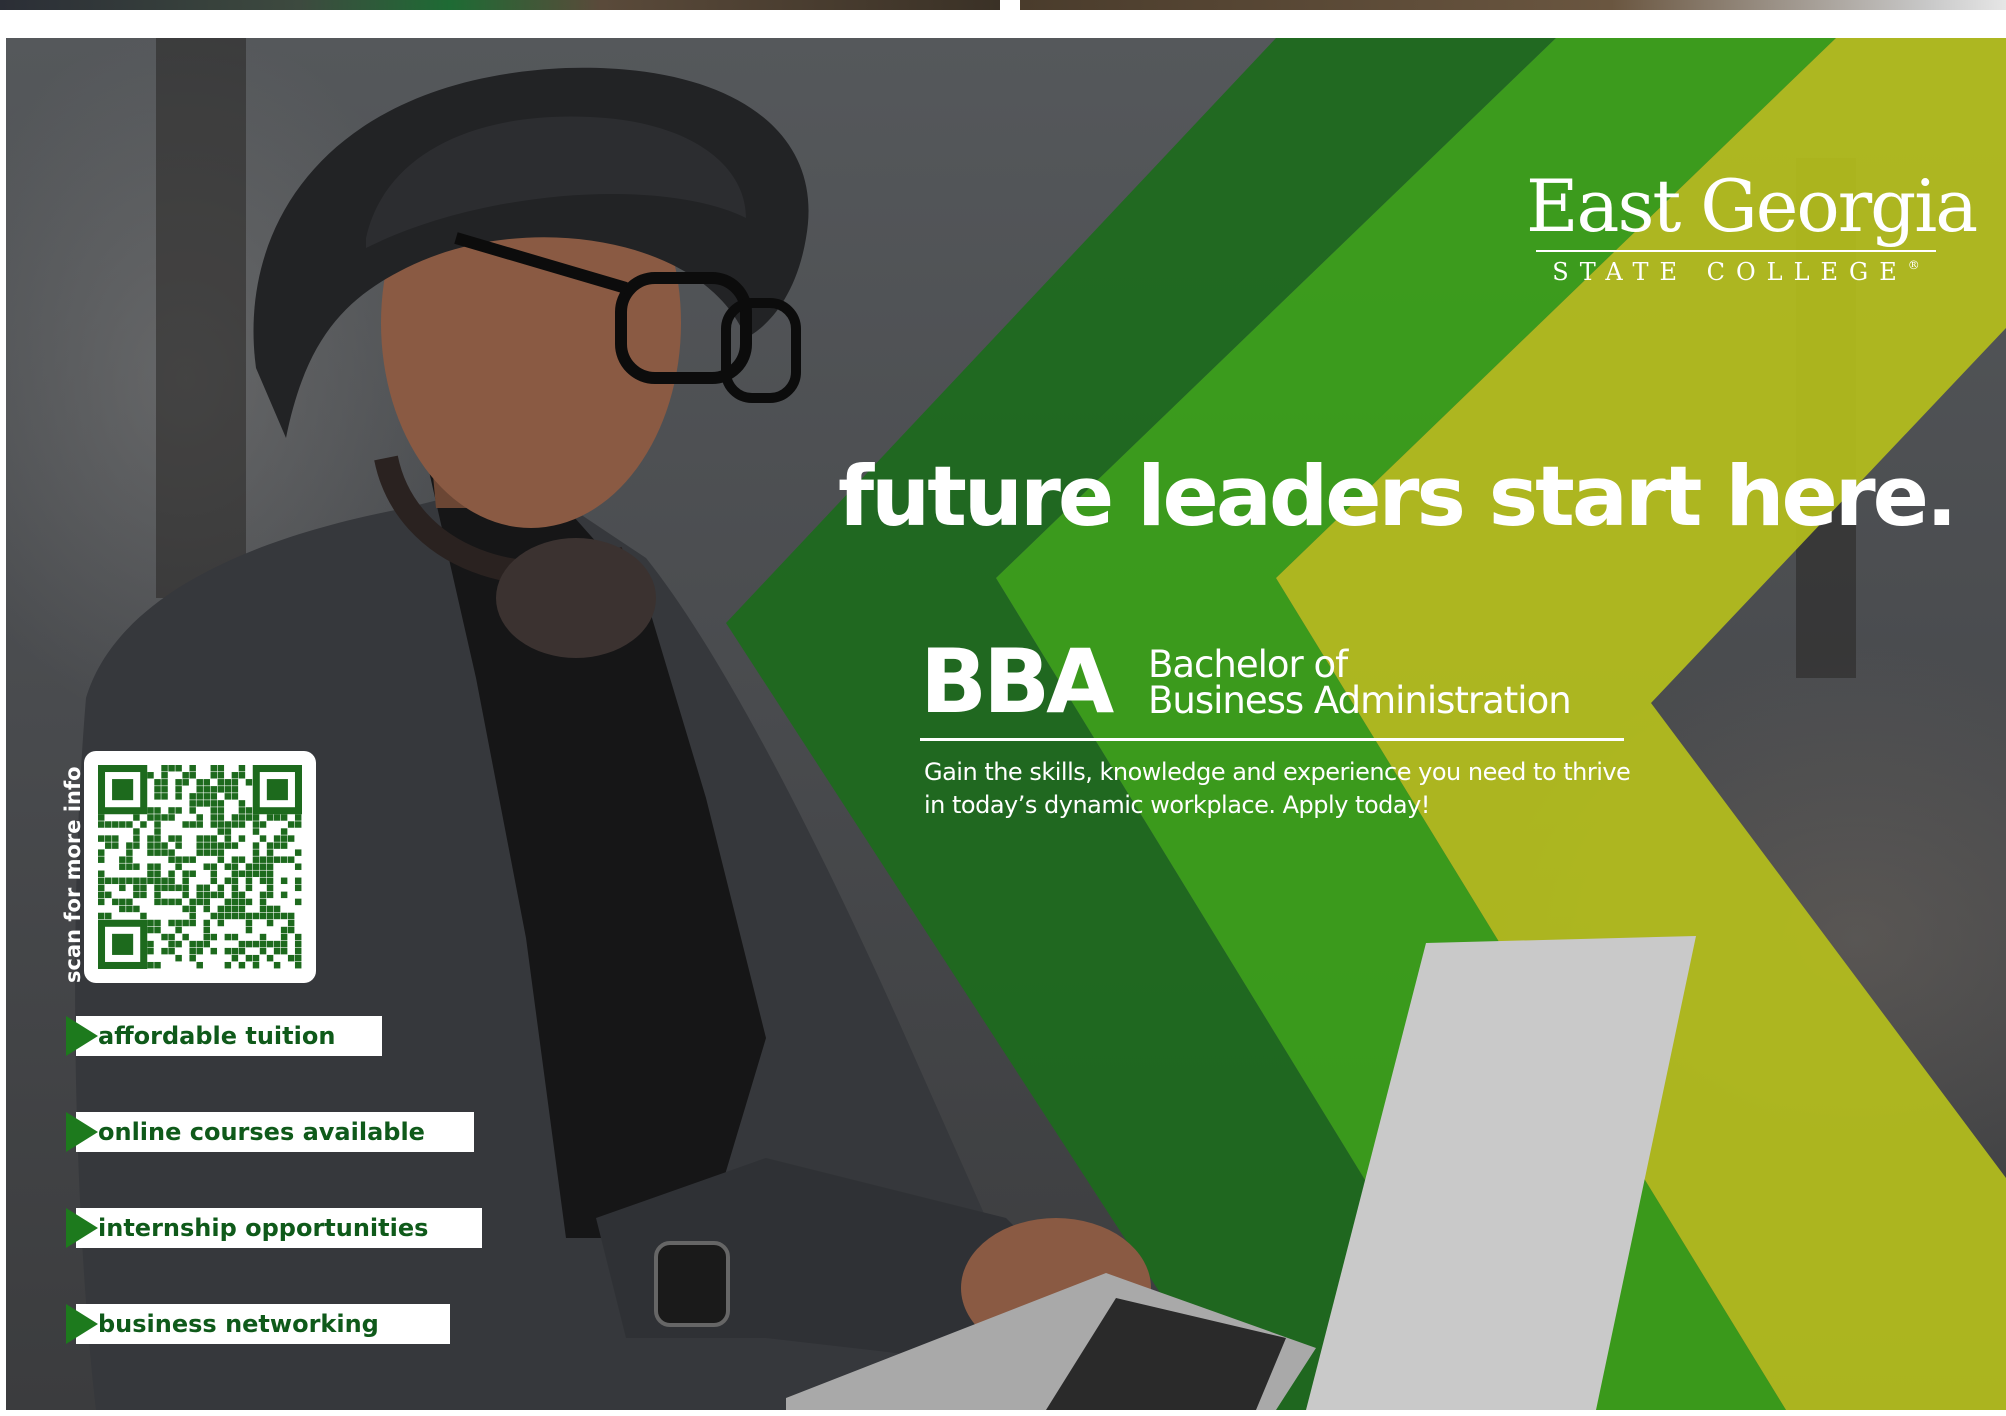  Describe the element at coordinates (1730, 272) in the screenshot. I see `logo-subtitle-text: STATE COLLEGE` at that location.